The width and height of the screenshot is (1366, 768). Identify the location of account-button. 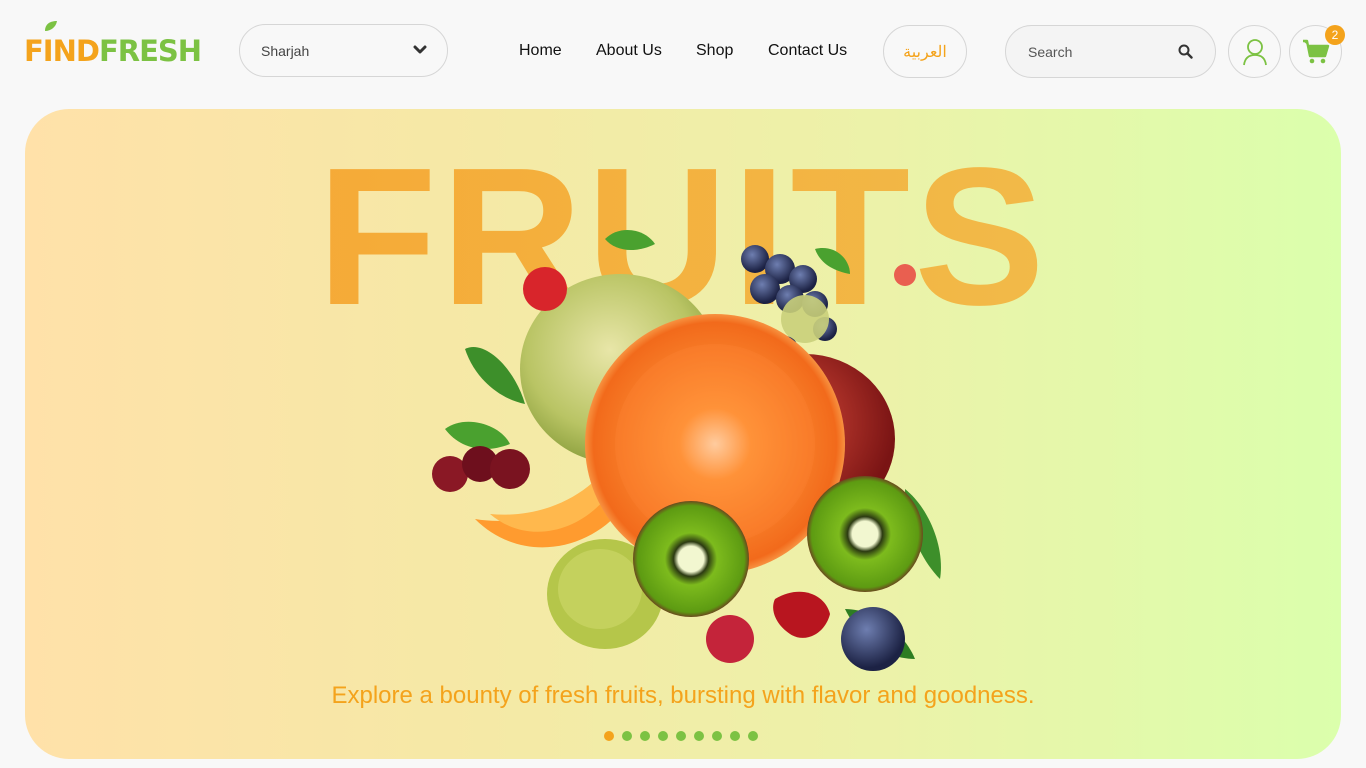
(1254, 51).